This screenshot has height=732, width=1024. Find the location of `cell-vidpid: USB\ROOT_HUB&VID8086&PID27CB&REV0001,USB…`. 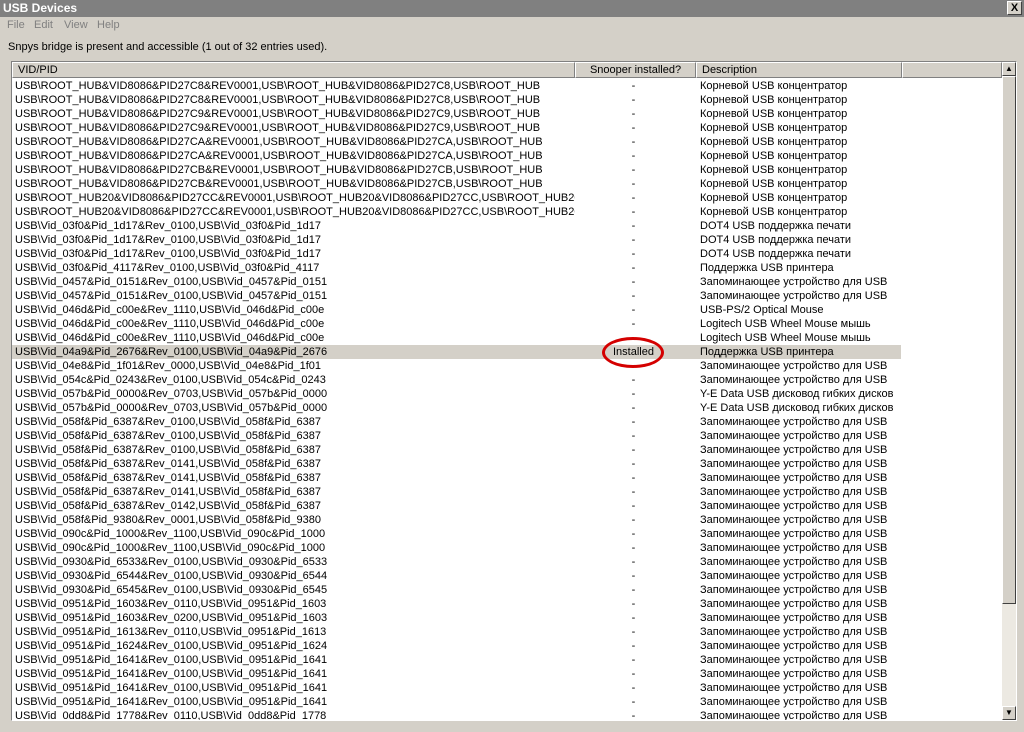

cell-vidpid: USB\ROOT_HUB&VID8086&PID27CB&REV0001,USB… is located at coordinates (279, 170).